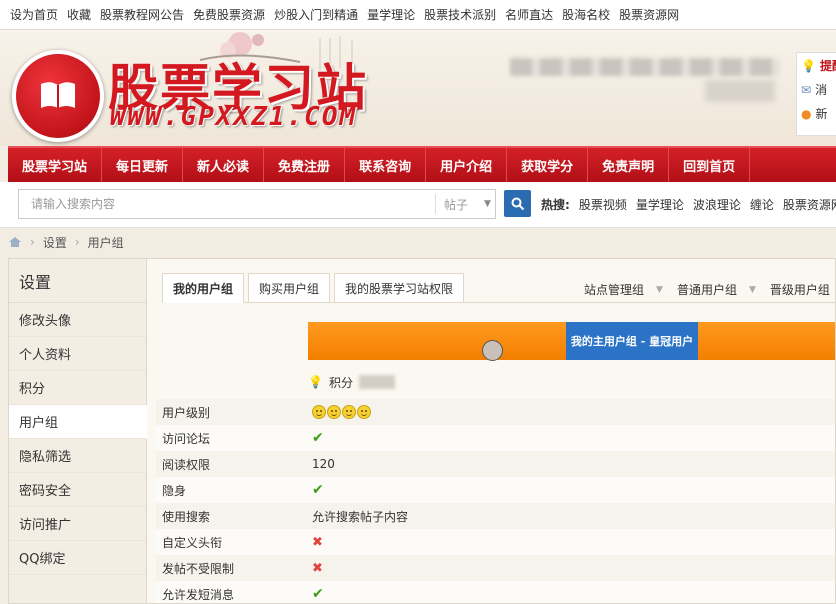  What do you see at coordinates (386, 165) in the screenshot?
I see `nav-item-contact: 联系咨询` at bounding box center [386, 165].